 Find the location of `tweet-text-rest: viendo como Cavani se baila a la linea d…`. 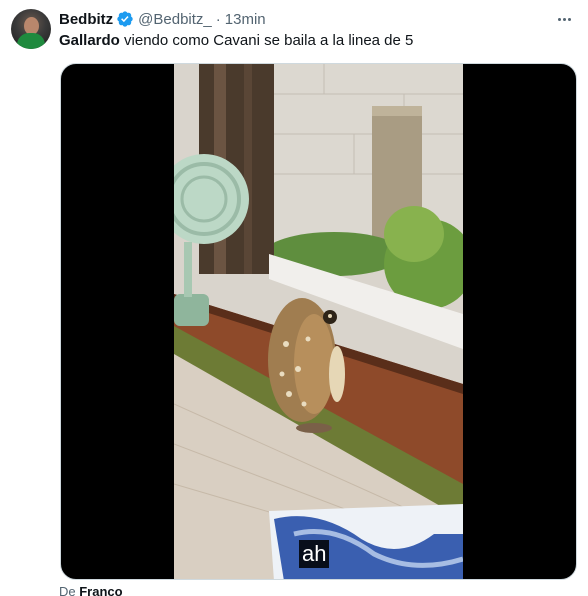

tweet-text-rest: viendo como Cavani se baila a la linea d… is located at coordinates (266, 40).